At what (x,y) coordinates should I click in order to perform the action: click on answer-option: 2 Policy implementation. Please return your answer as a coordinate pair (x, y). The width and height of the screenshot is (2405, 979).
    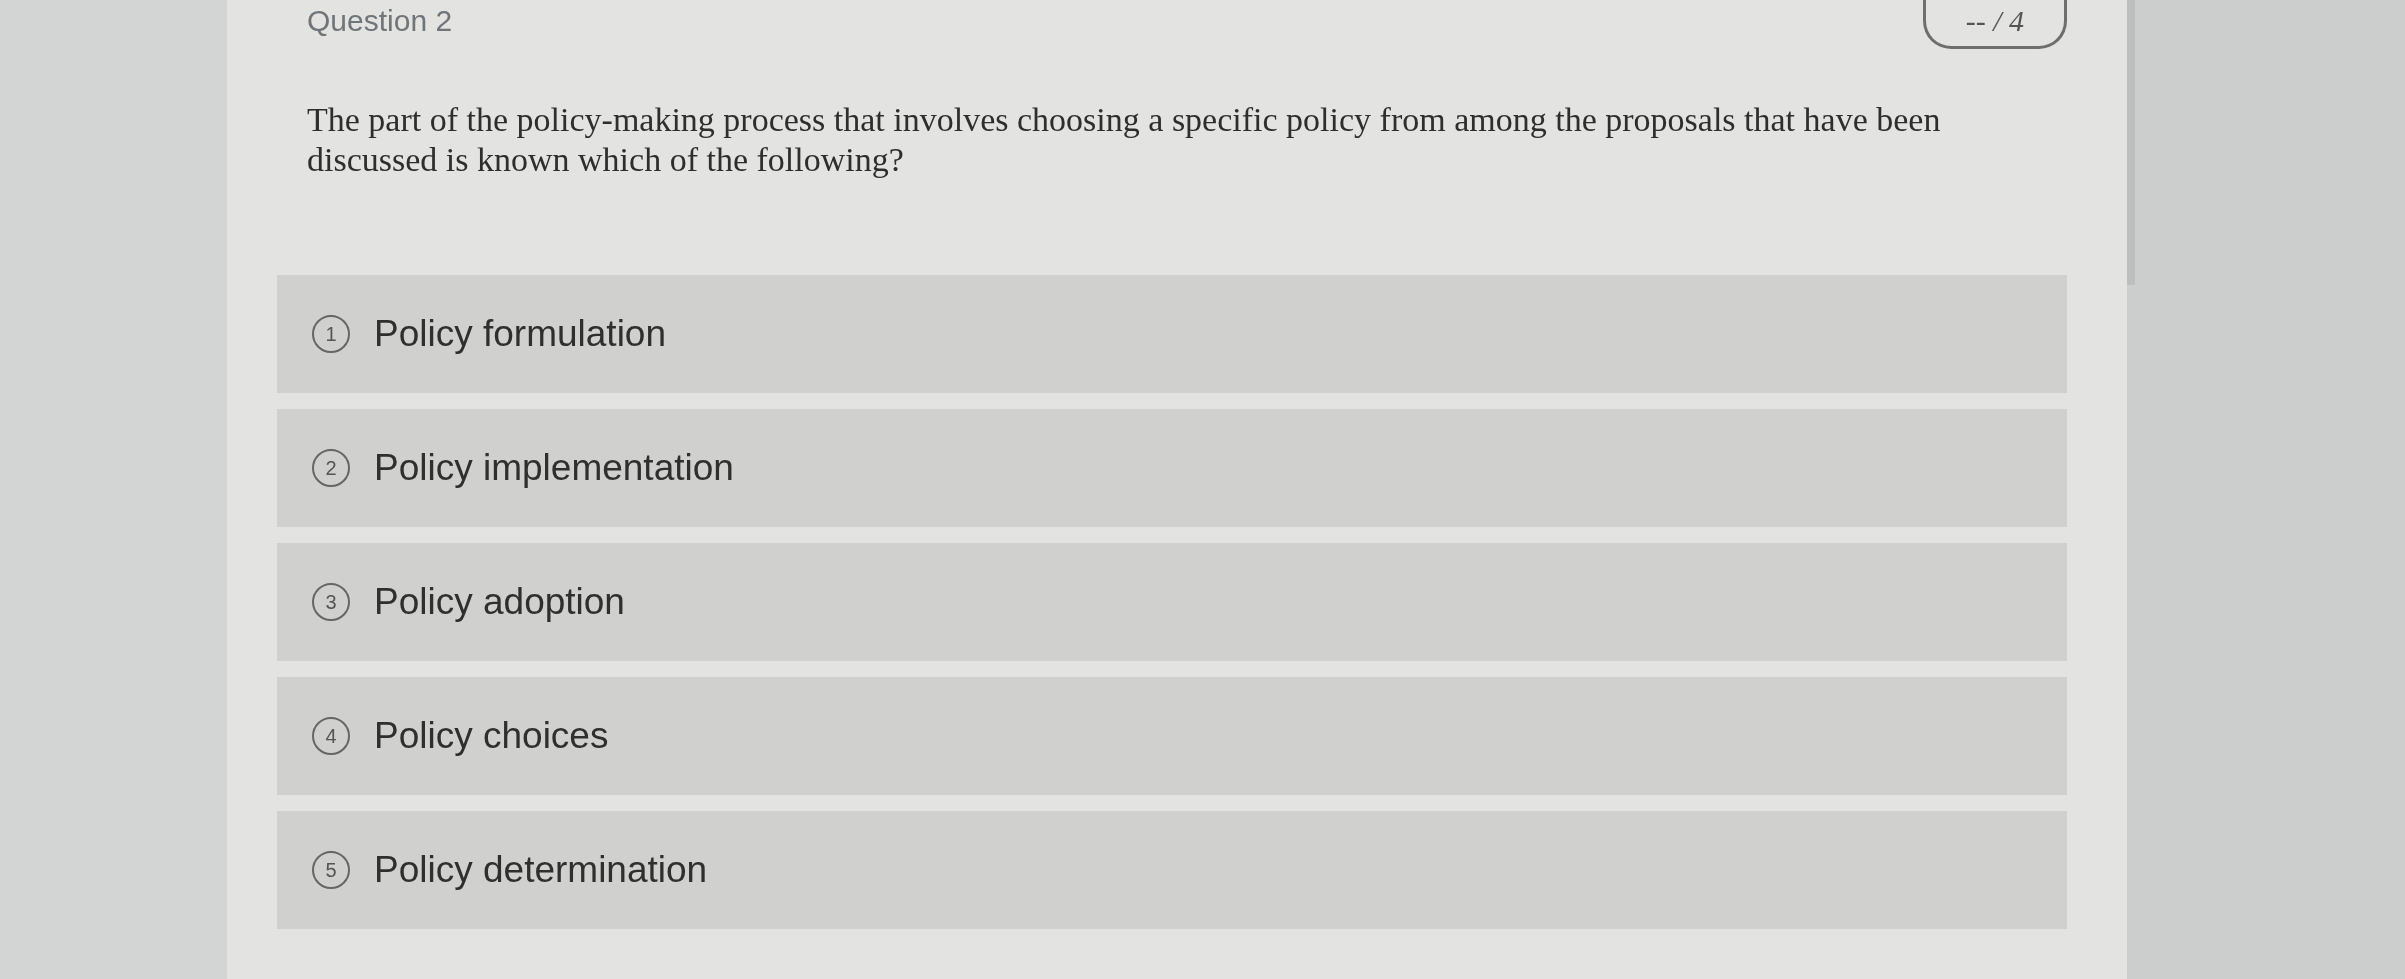
    Looking at the image, I should click on (1172, 468).